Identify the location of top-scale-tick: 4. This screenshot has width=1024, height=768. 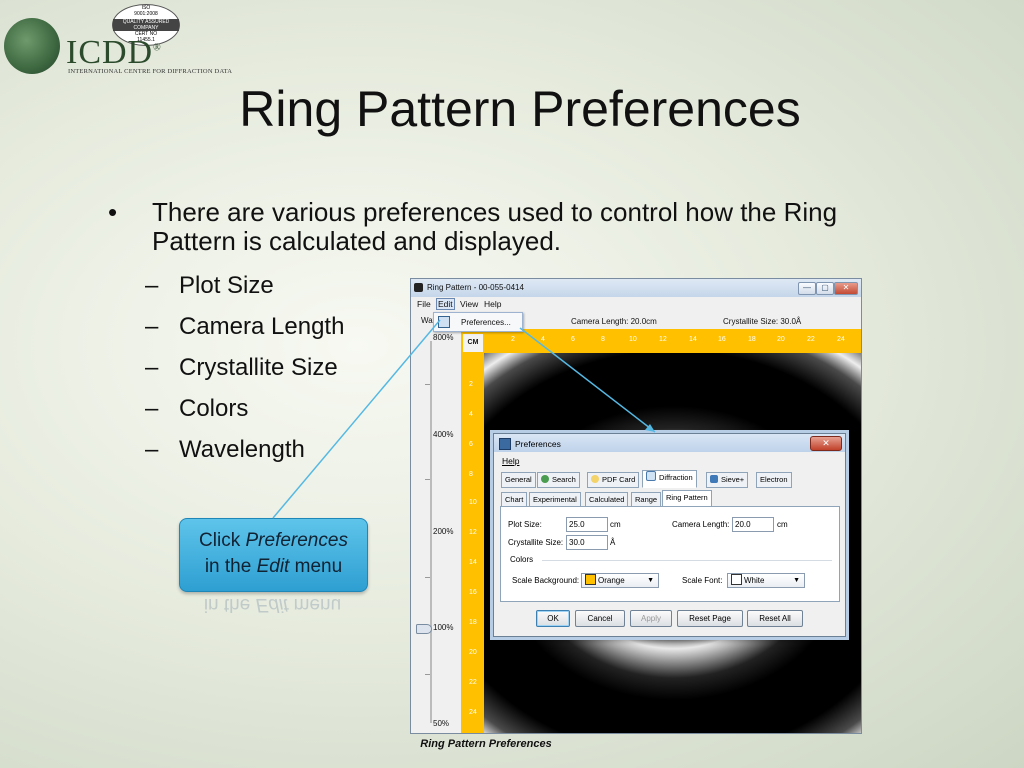
(543, 339).